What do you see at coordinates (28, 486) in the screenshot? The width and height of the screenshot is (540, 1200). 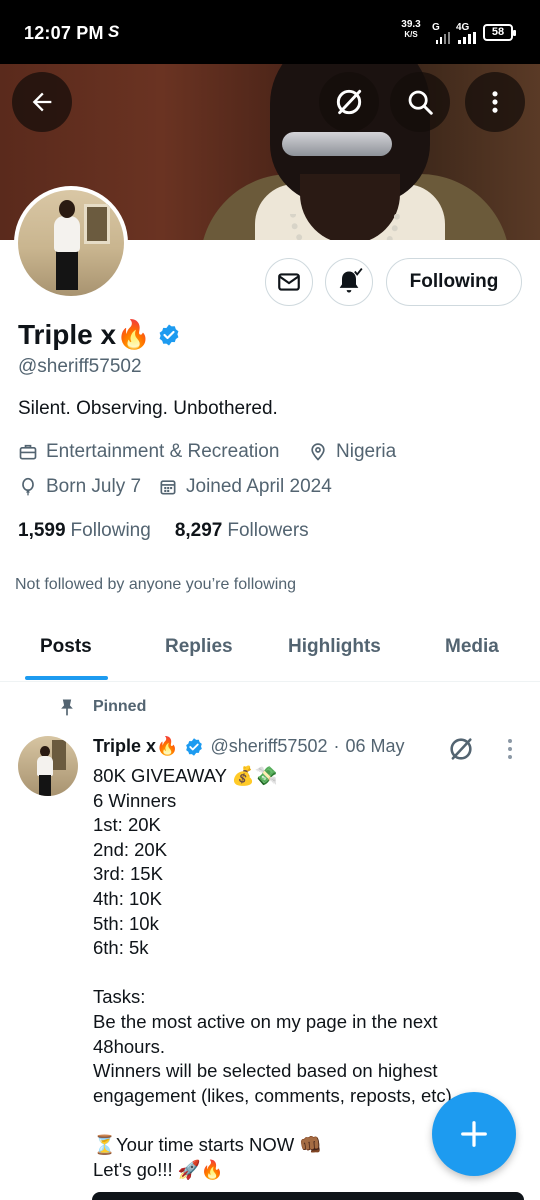 I see `balloon-icon` at bounding box center [28, 486].